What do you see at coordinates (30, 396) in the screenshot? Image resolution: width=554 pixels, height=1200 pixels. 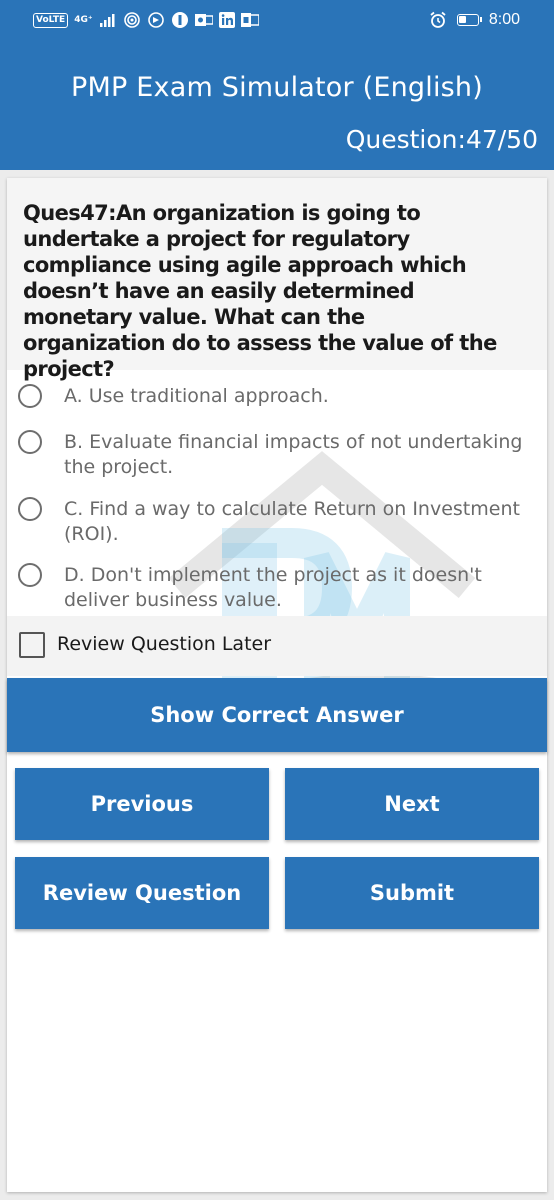 I see `radio-button-a` at bounding box center [30, 396].